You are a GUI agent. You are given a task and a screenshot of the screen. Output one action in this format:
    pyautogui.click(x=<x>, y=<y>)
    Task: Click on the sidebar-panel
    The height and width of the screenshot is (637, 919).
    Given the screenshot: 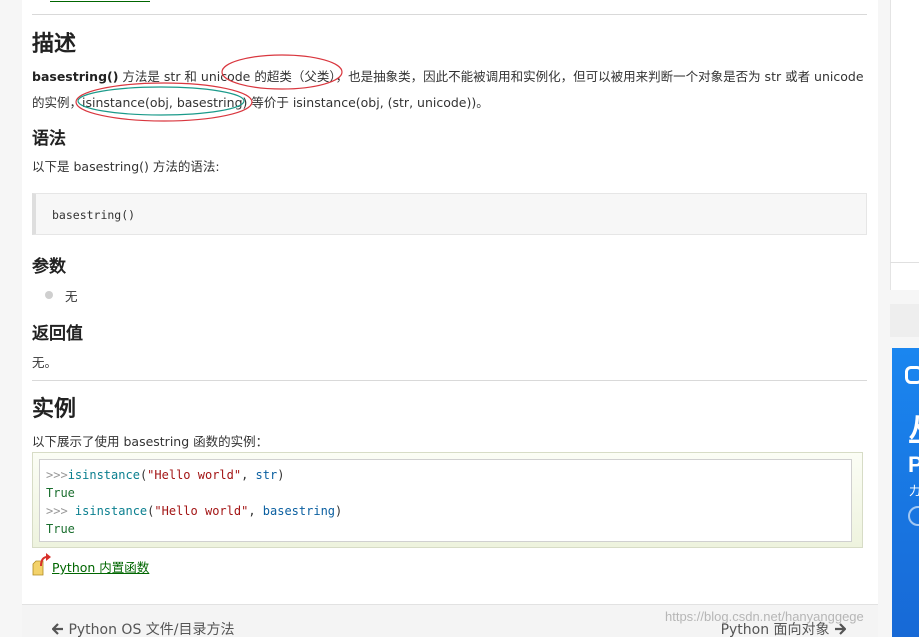 What is the action you would take?
    pyautogui.click(x=904, y=145)
    